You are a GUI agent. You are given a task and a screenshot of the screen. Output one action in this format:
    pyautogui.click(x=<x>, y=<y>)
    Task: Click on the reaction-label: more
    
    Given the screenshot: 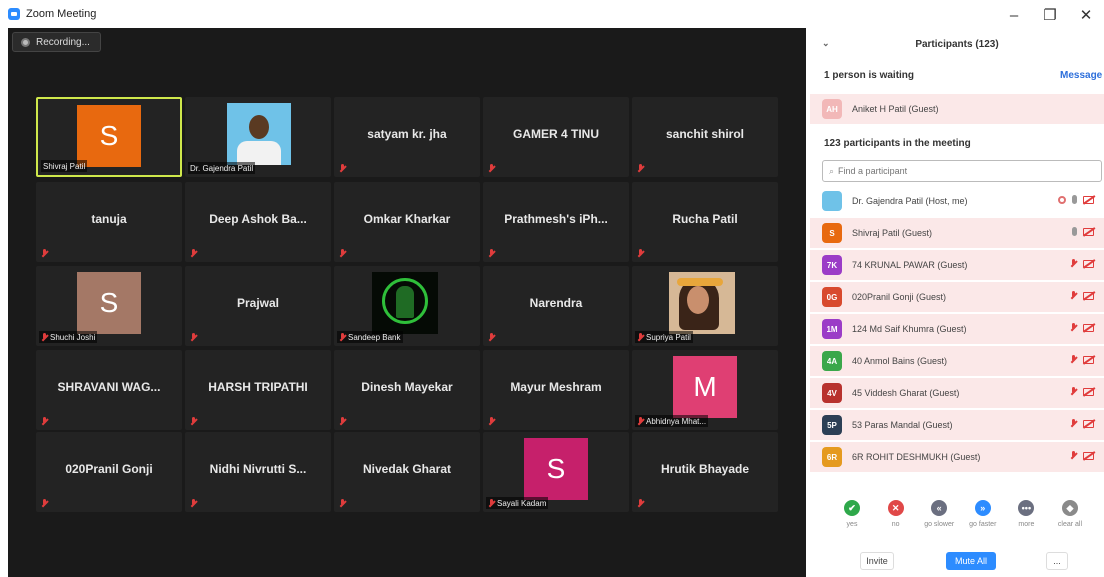 What is the action you would take?
    pyautogui.click(x=1026, y=524)
    